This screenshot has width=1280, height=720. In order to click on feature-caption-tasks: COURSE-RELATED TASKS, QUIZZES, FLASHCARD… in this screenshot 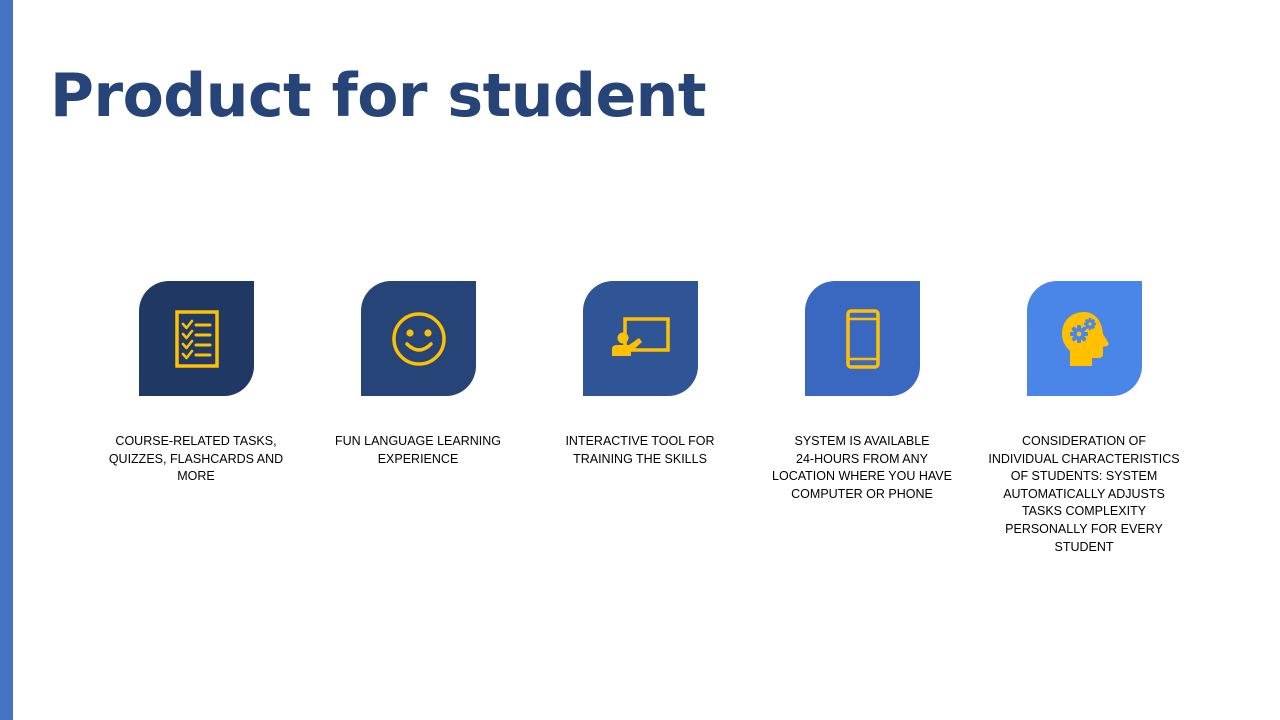, I will do `click(196, 459)`.